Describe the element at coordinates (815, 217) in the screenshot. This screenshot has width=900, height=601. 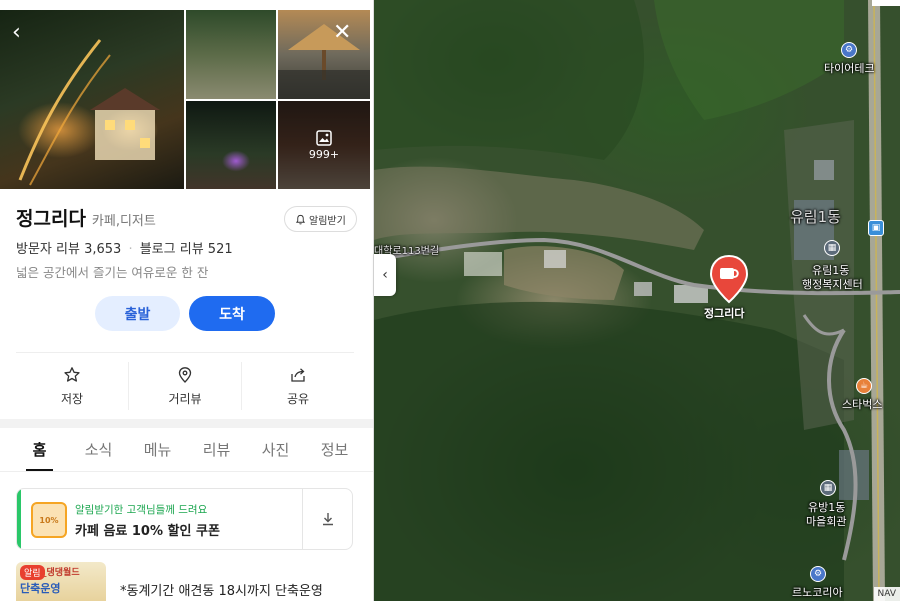
I see `map-label-yurim1: 유림1동` at that location.